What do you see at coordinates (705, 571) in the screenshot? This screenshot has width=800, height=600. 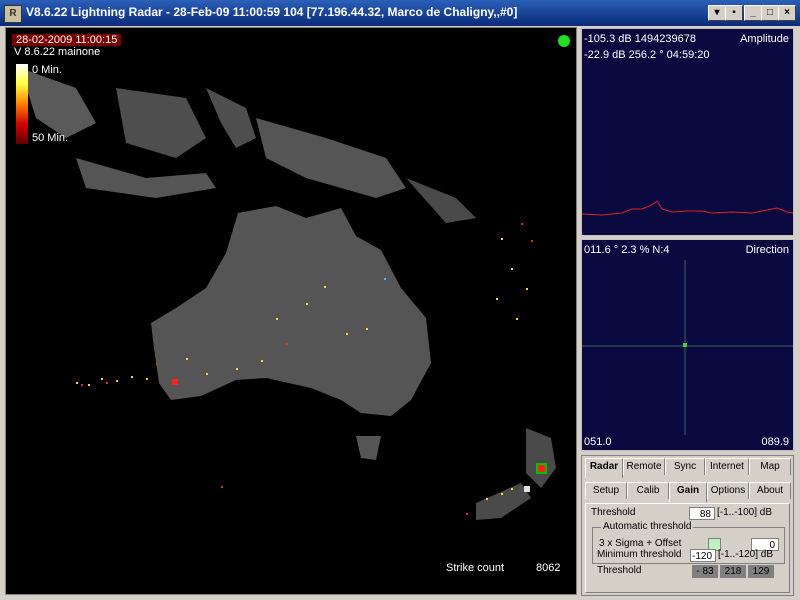 I see `threshold2-value-1: - 83` at bounding box center [705, 571].